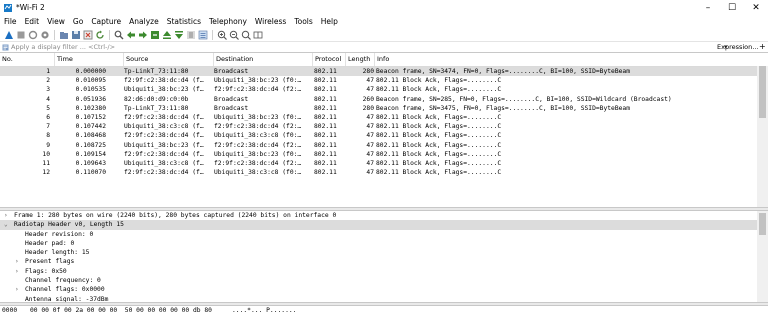  What do you see at coordinates (368, 99) in the screenshot?
I see `packet-cell-length: 260` at bounding box center [368, 99].